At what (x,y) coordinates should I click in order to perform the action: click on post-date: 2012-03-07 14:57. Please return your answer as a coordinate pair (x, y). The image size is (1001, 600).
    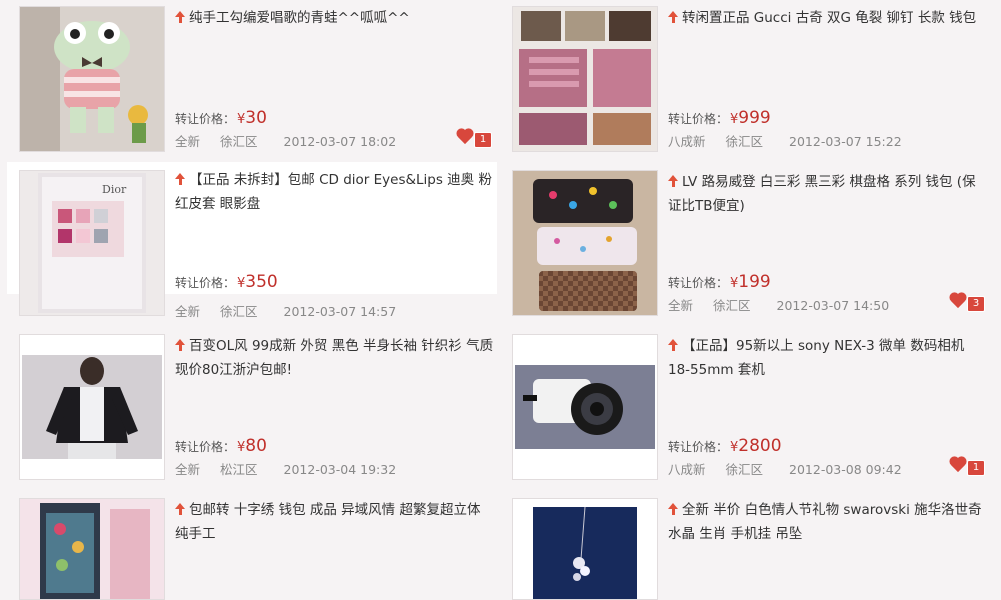
    Looking at the image, I should click on (340, 311).